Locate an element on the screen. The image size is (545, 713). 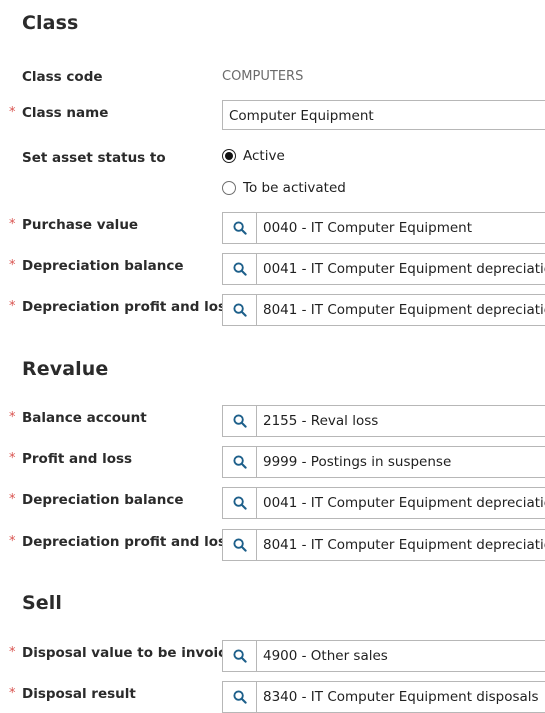
class-code-row: Class code COMPUTERS is located at coordinates (272, 80).